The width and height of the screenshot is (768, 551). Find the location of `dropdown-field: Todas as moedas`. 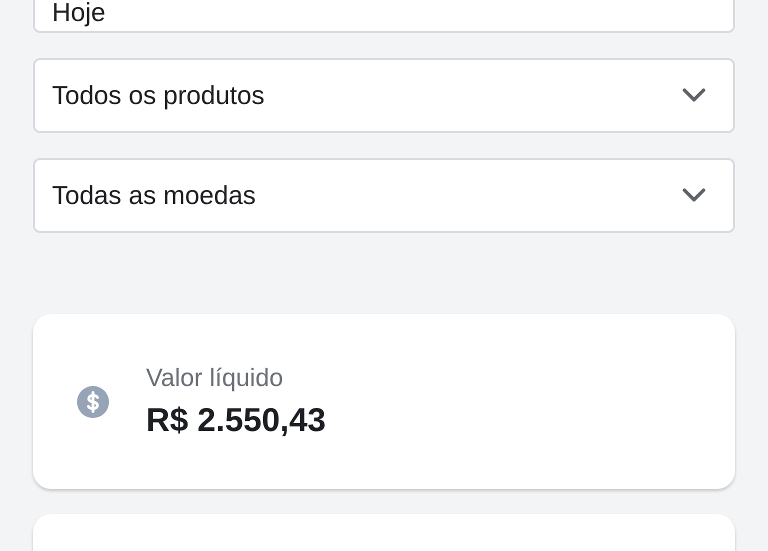

dropdown-field: Todas as moedas is located at coordinates (384, 195).